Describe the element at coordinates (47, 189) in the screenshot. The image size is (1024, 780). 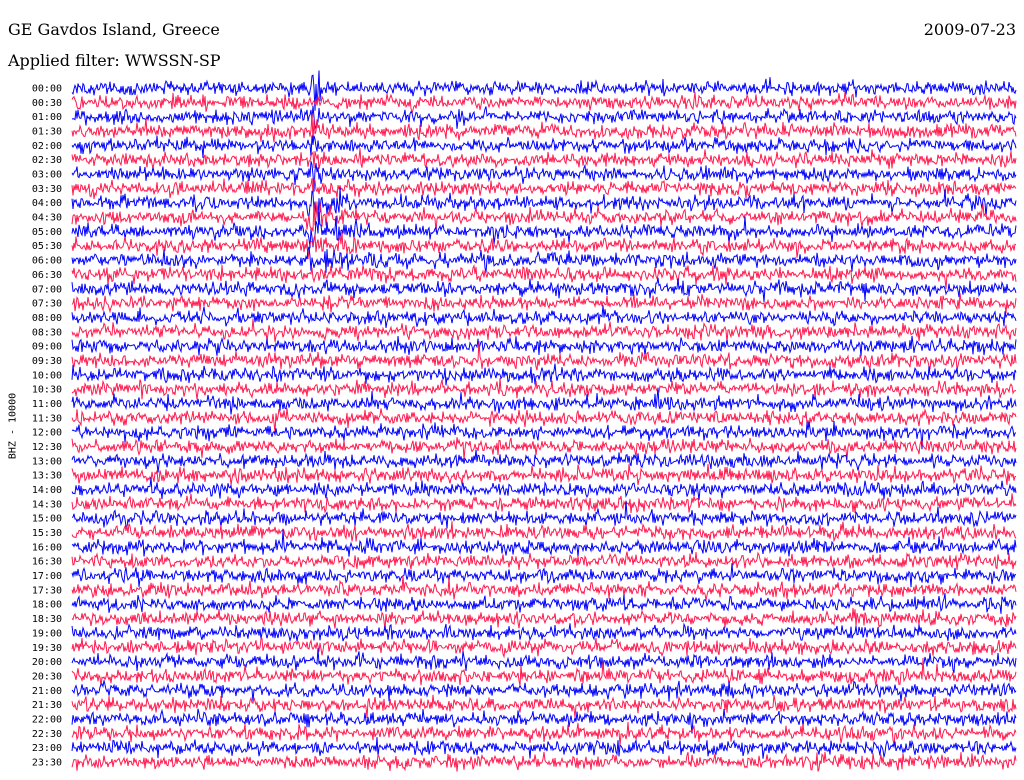
I see `time-tick-label: 03:30` at that location.